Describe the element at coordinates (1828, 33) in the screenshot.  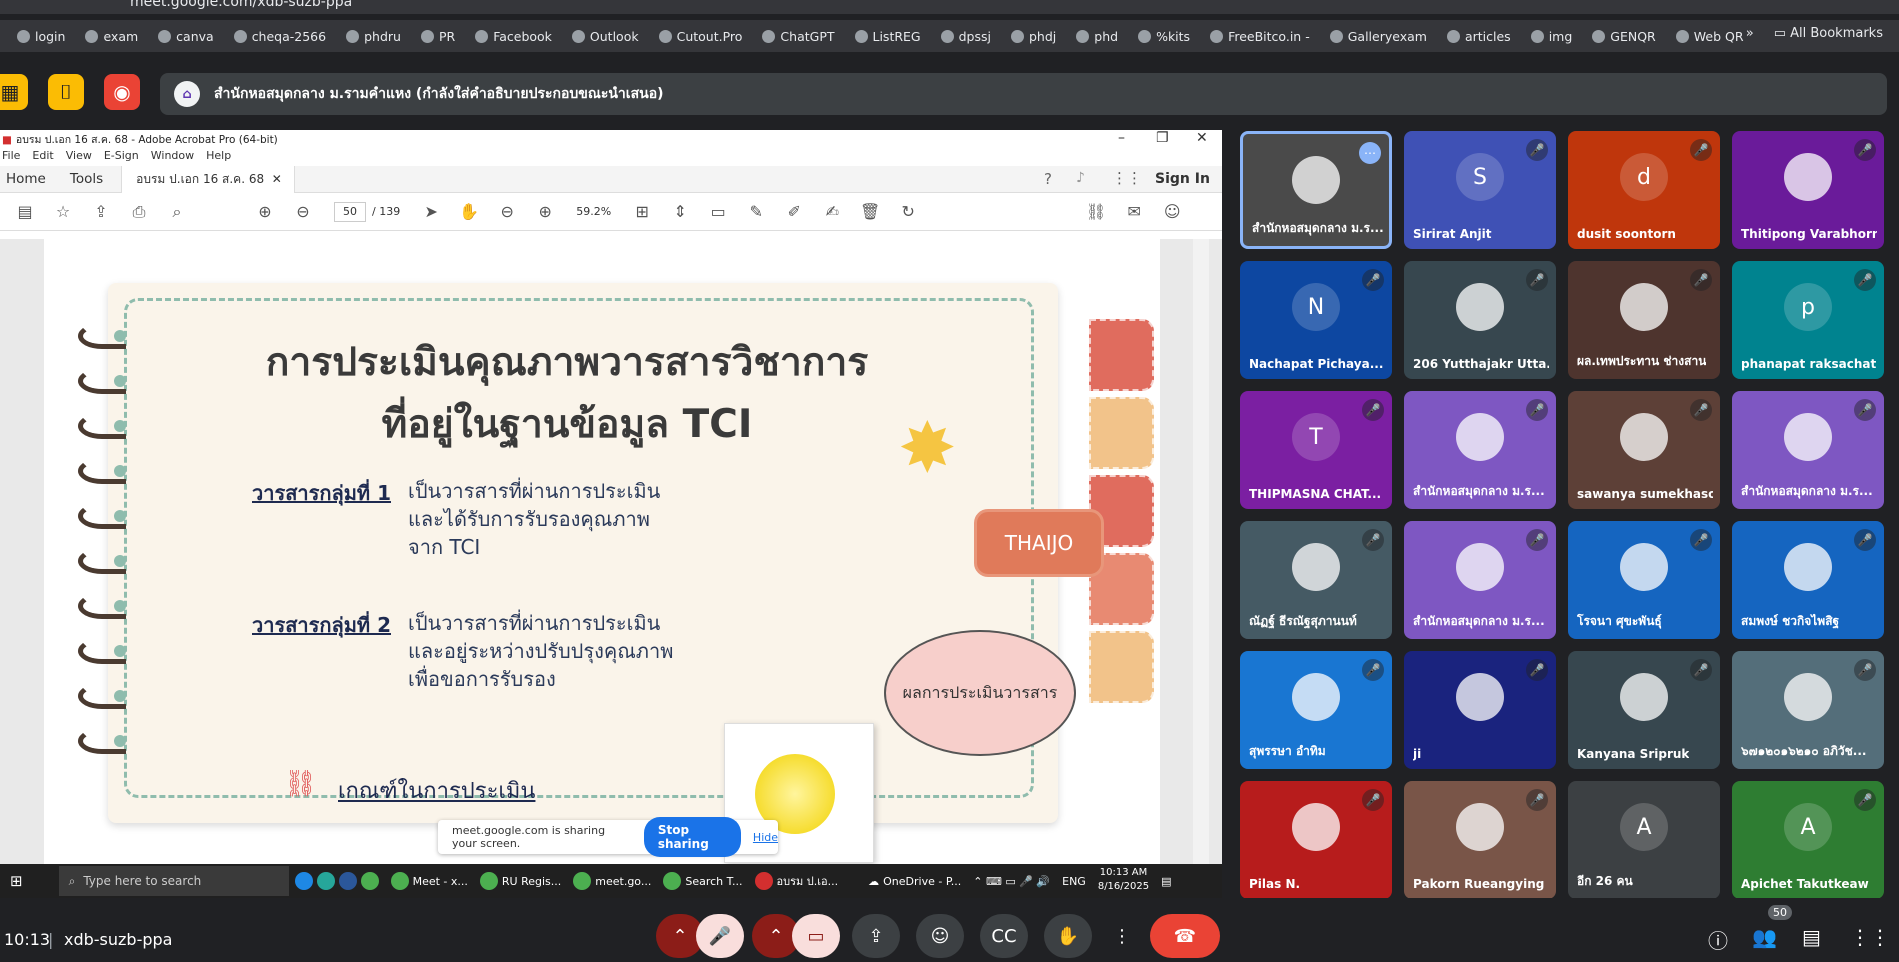
I see `all-bookmarks-button: ▭ All Bookmarks` at that location.